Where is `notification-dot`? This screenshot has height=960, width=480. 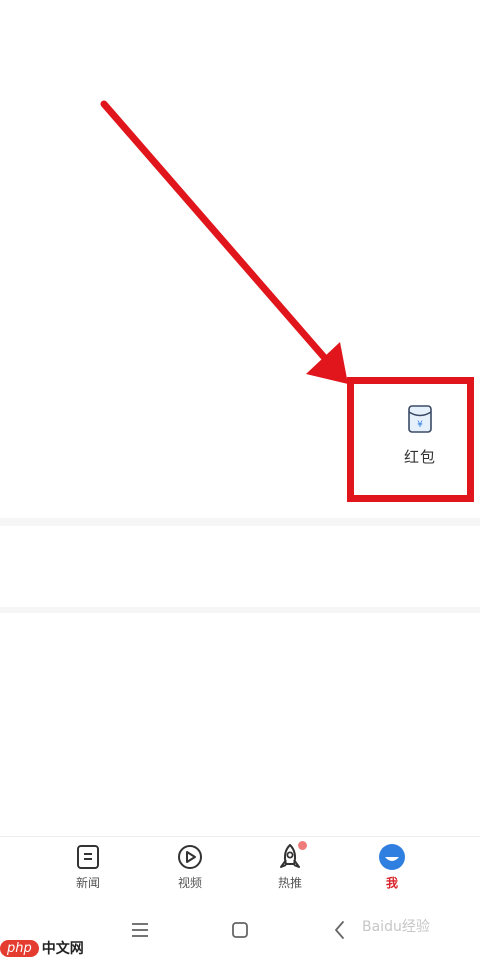
notification-dot is located at coordinates (302, 845).